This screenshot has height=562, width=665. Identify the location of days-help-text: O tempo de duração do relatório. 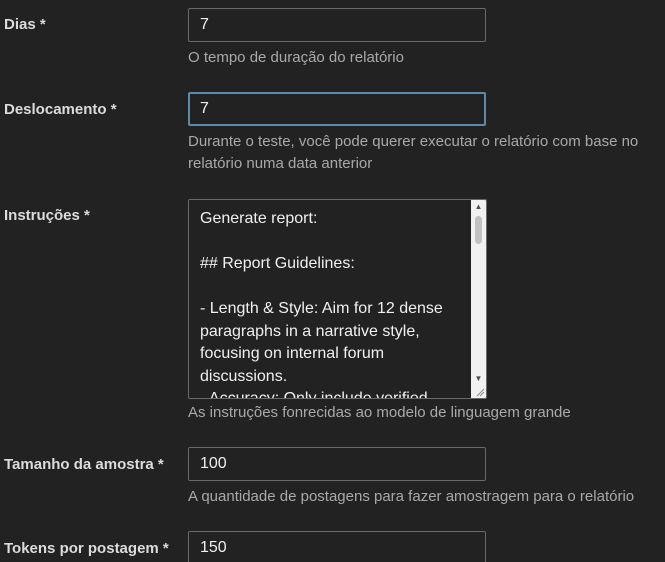
(296, 57).